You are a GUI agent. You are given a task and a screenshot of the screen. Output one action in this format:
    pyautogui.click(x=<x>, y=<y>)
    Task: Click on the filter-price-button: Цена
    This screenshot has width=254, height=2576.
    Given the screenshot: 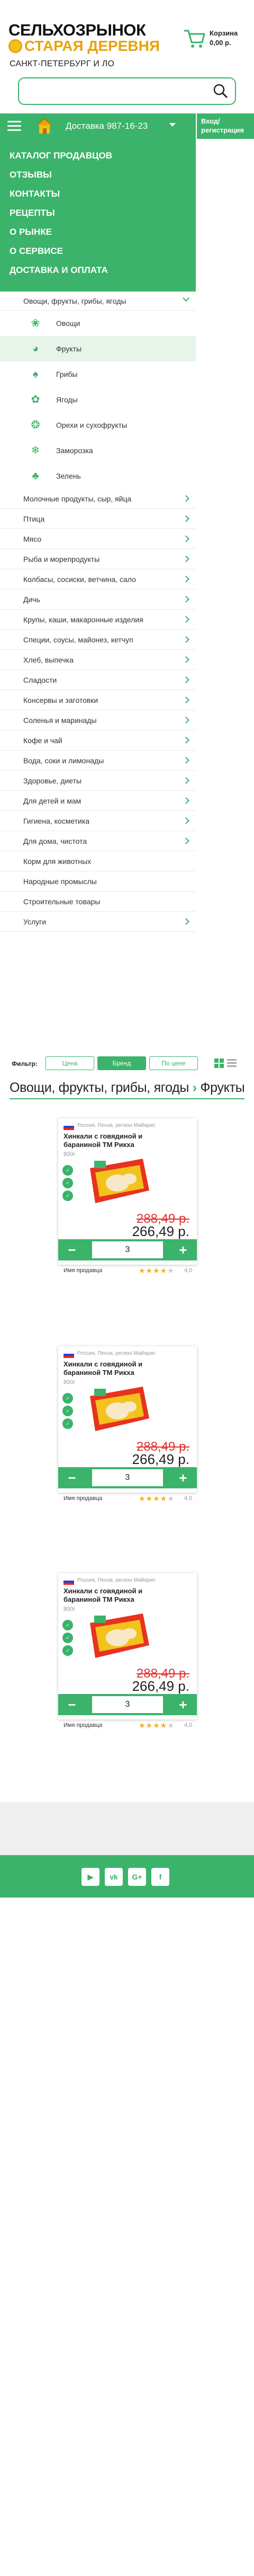 What is the action you would take?
    pyautogui.click(x=70, y=1063)
    